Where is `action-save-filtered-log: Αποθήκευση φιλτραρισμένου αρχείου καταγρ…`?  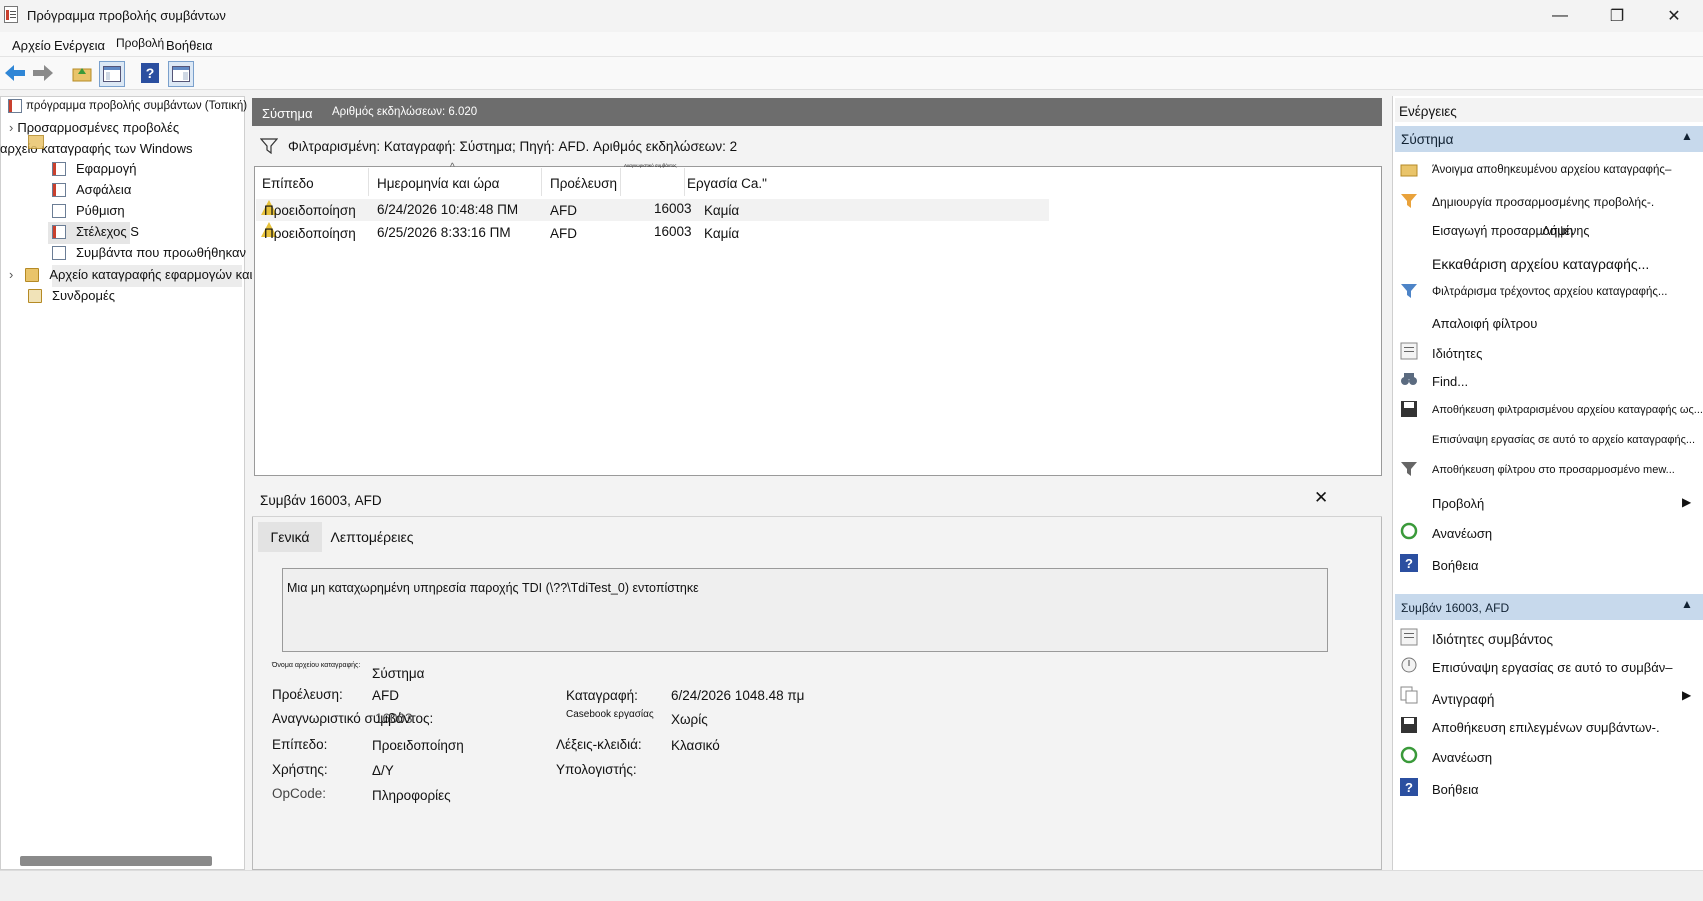 action-save-filtered-log: Αποθήκευση φιλτραρισμένου αρχείου καταγρ… is located at coordinates (1567, 410).